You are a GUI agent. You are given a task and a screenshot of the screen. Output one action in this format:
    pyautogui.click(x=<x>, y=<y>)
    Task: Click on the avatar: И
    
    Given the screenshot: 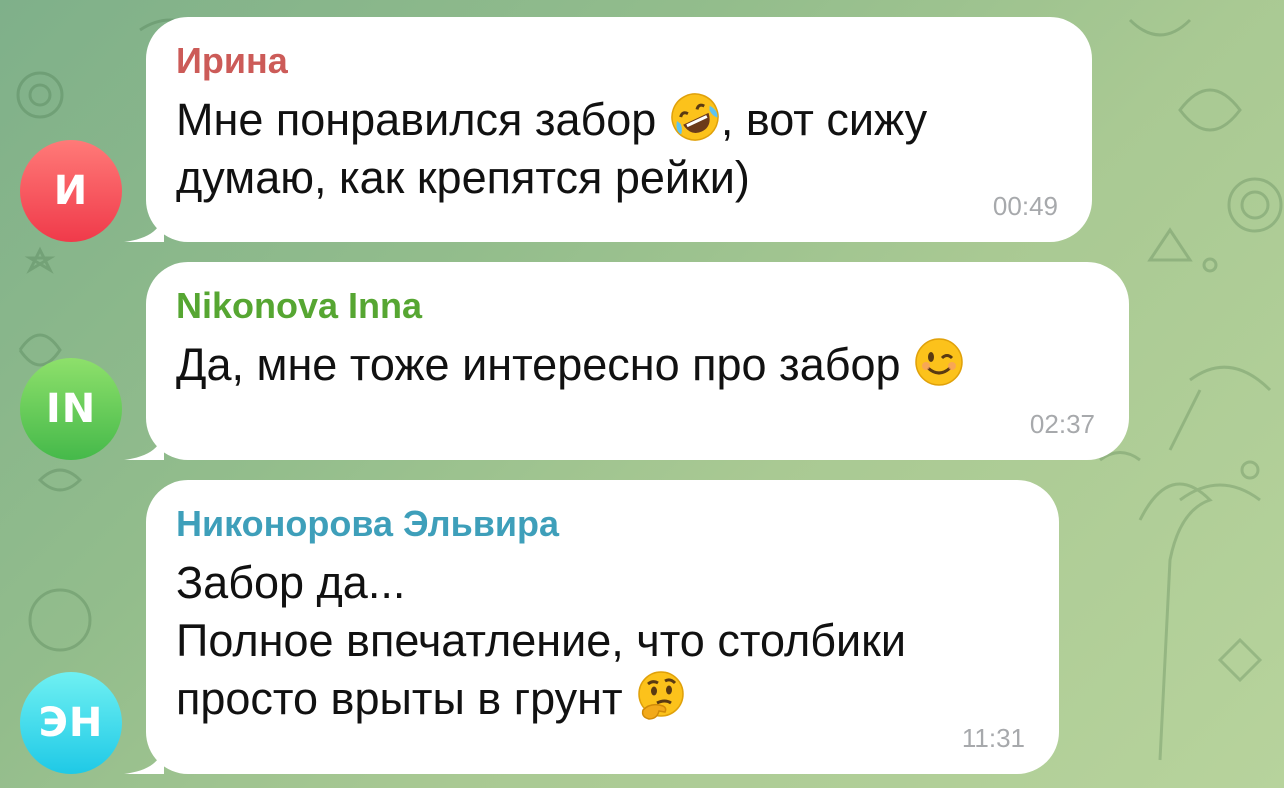 What is the action you would take?
    pyautogui.click(x=71, y=191)
    